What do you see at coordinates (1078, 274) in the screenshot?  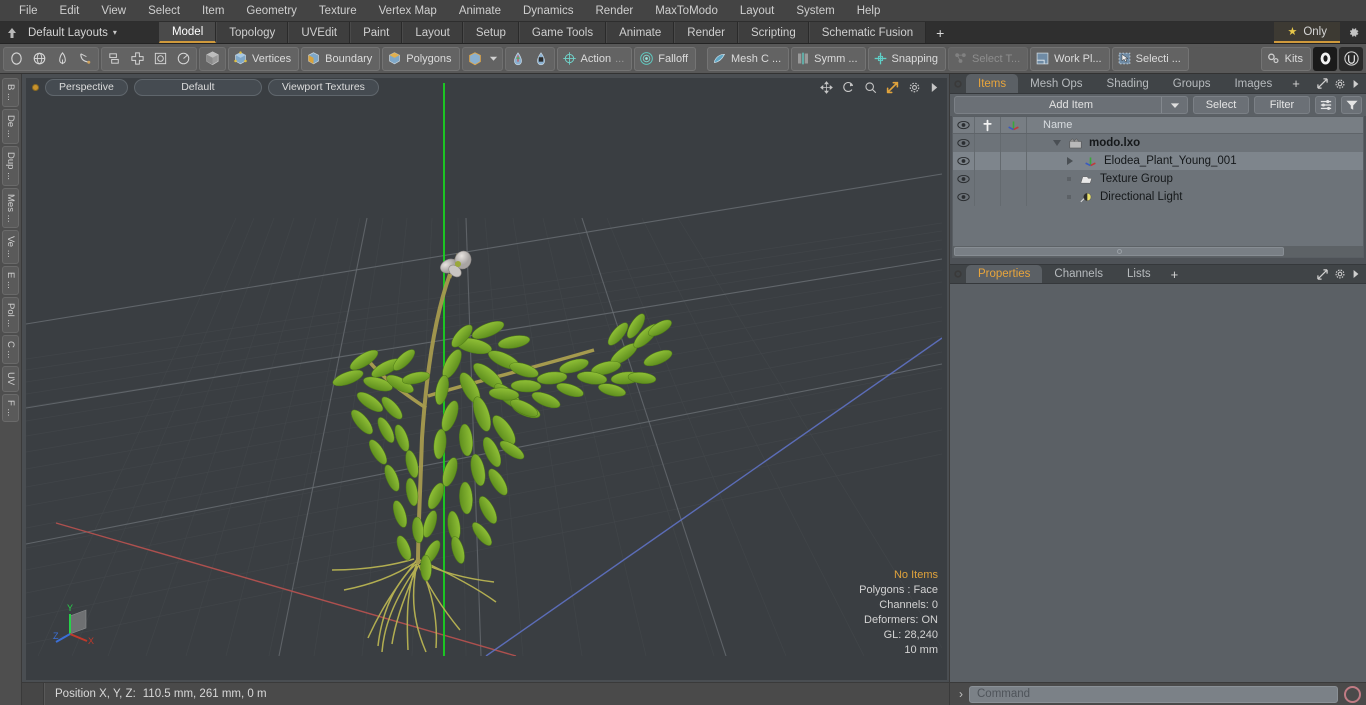 I see `tab-channels: Channels` at bounding box center [1078, 274].